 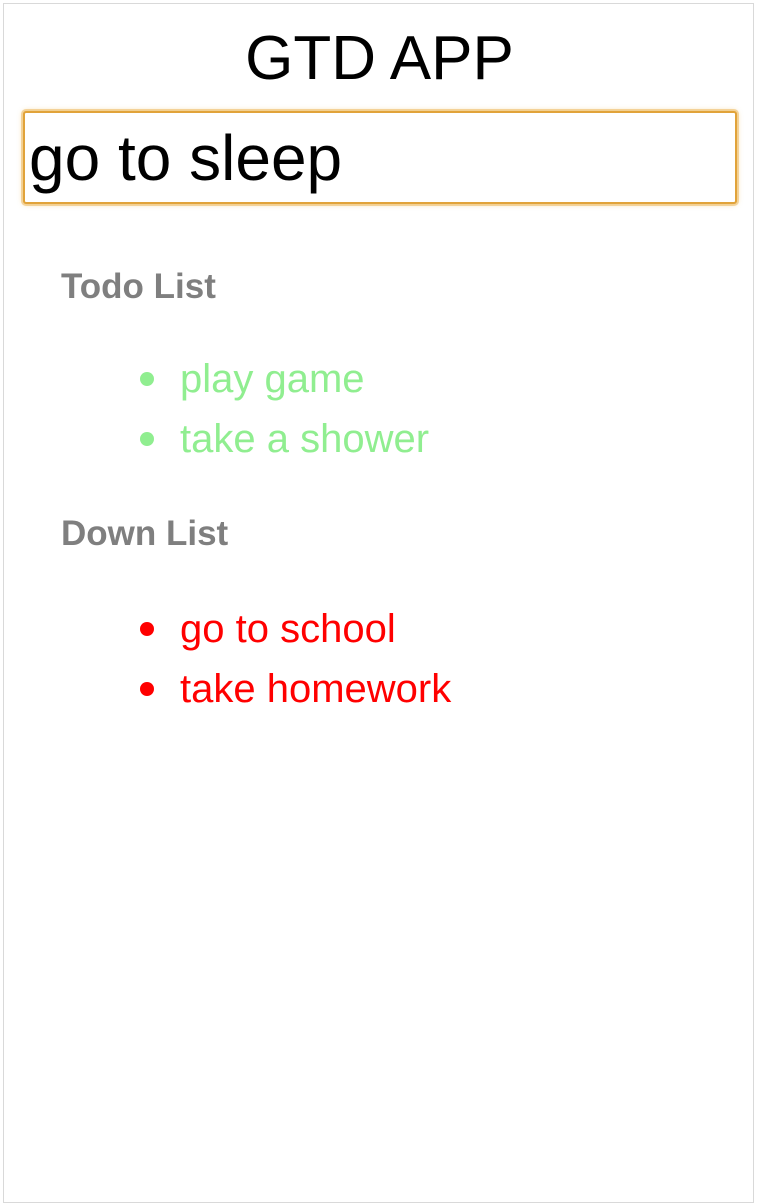 What do you see at coordinates (316, 689) in the screenshot?
I see `done-item-label: take homework` at bounding box center [316, 689].